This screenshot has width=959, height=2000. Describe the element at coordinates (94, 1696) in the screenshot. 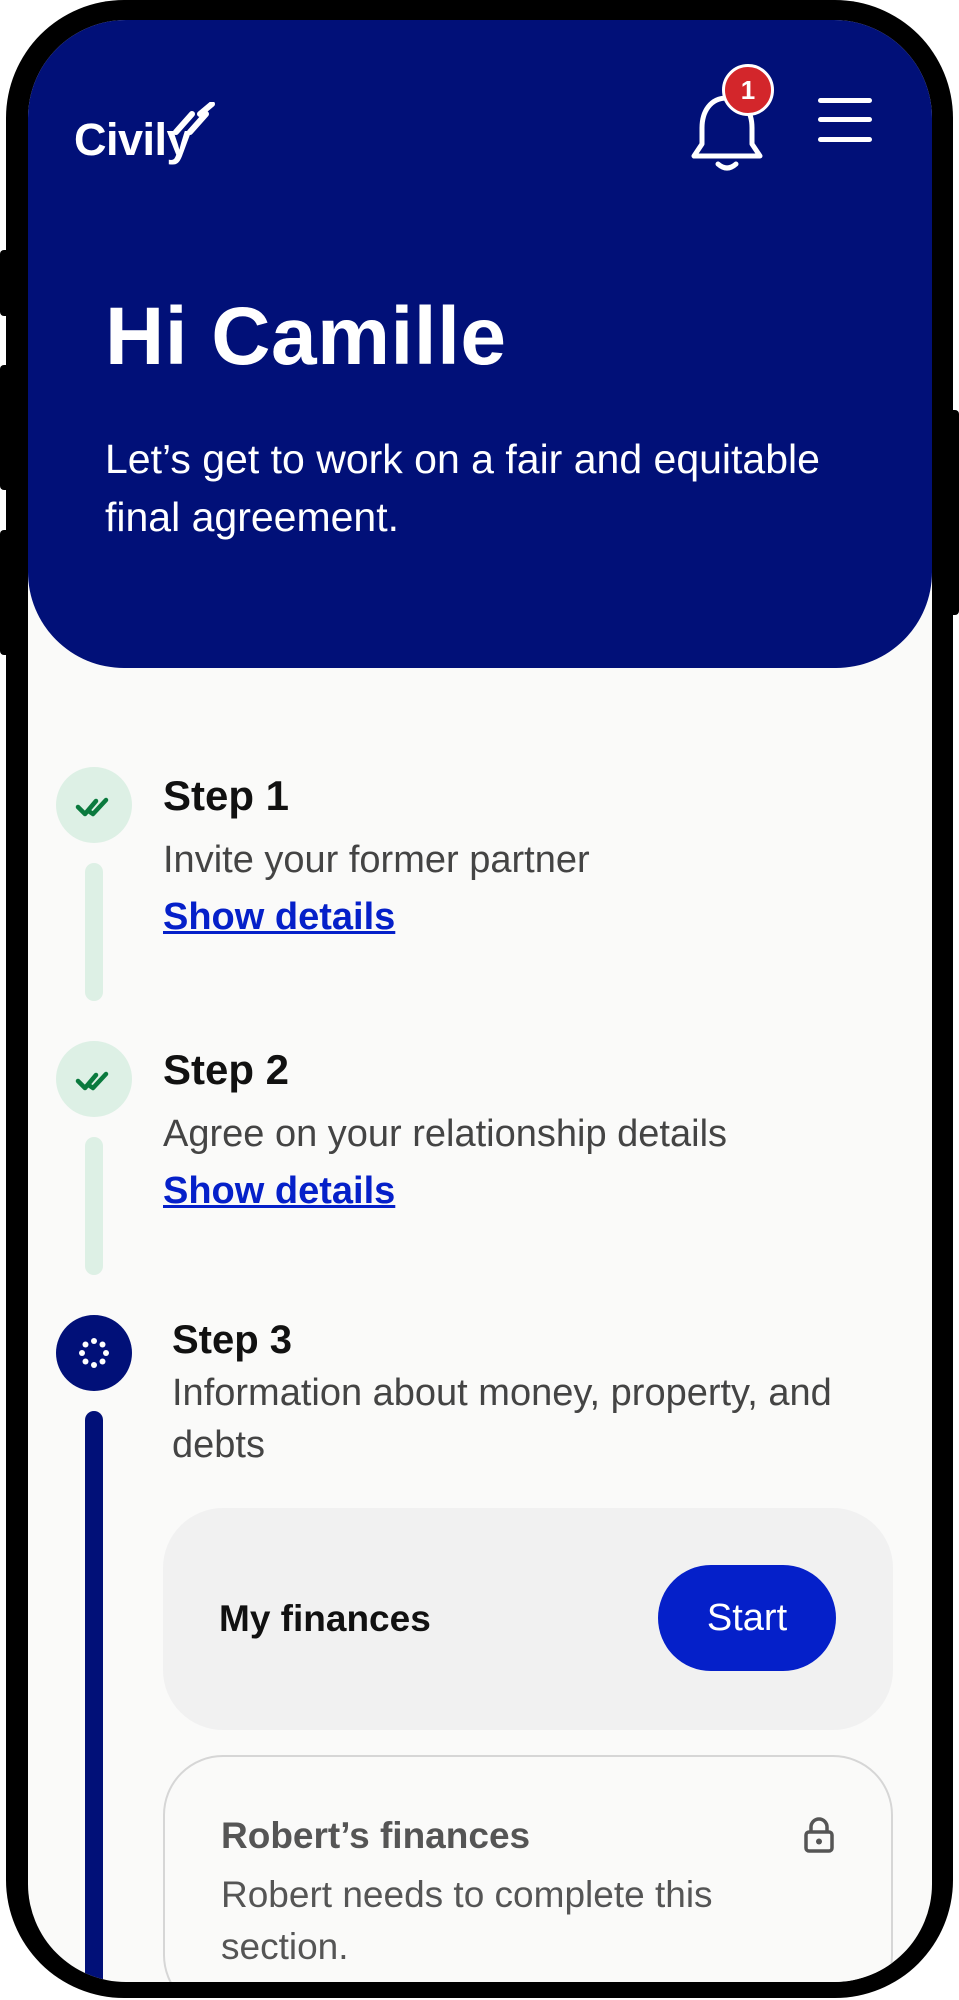

I see `step-3-rail` at that location.